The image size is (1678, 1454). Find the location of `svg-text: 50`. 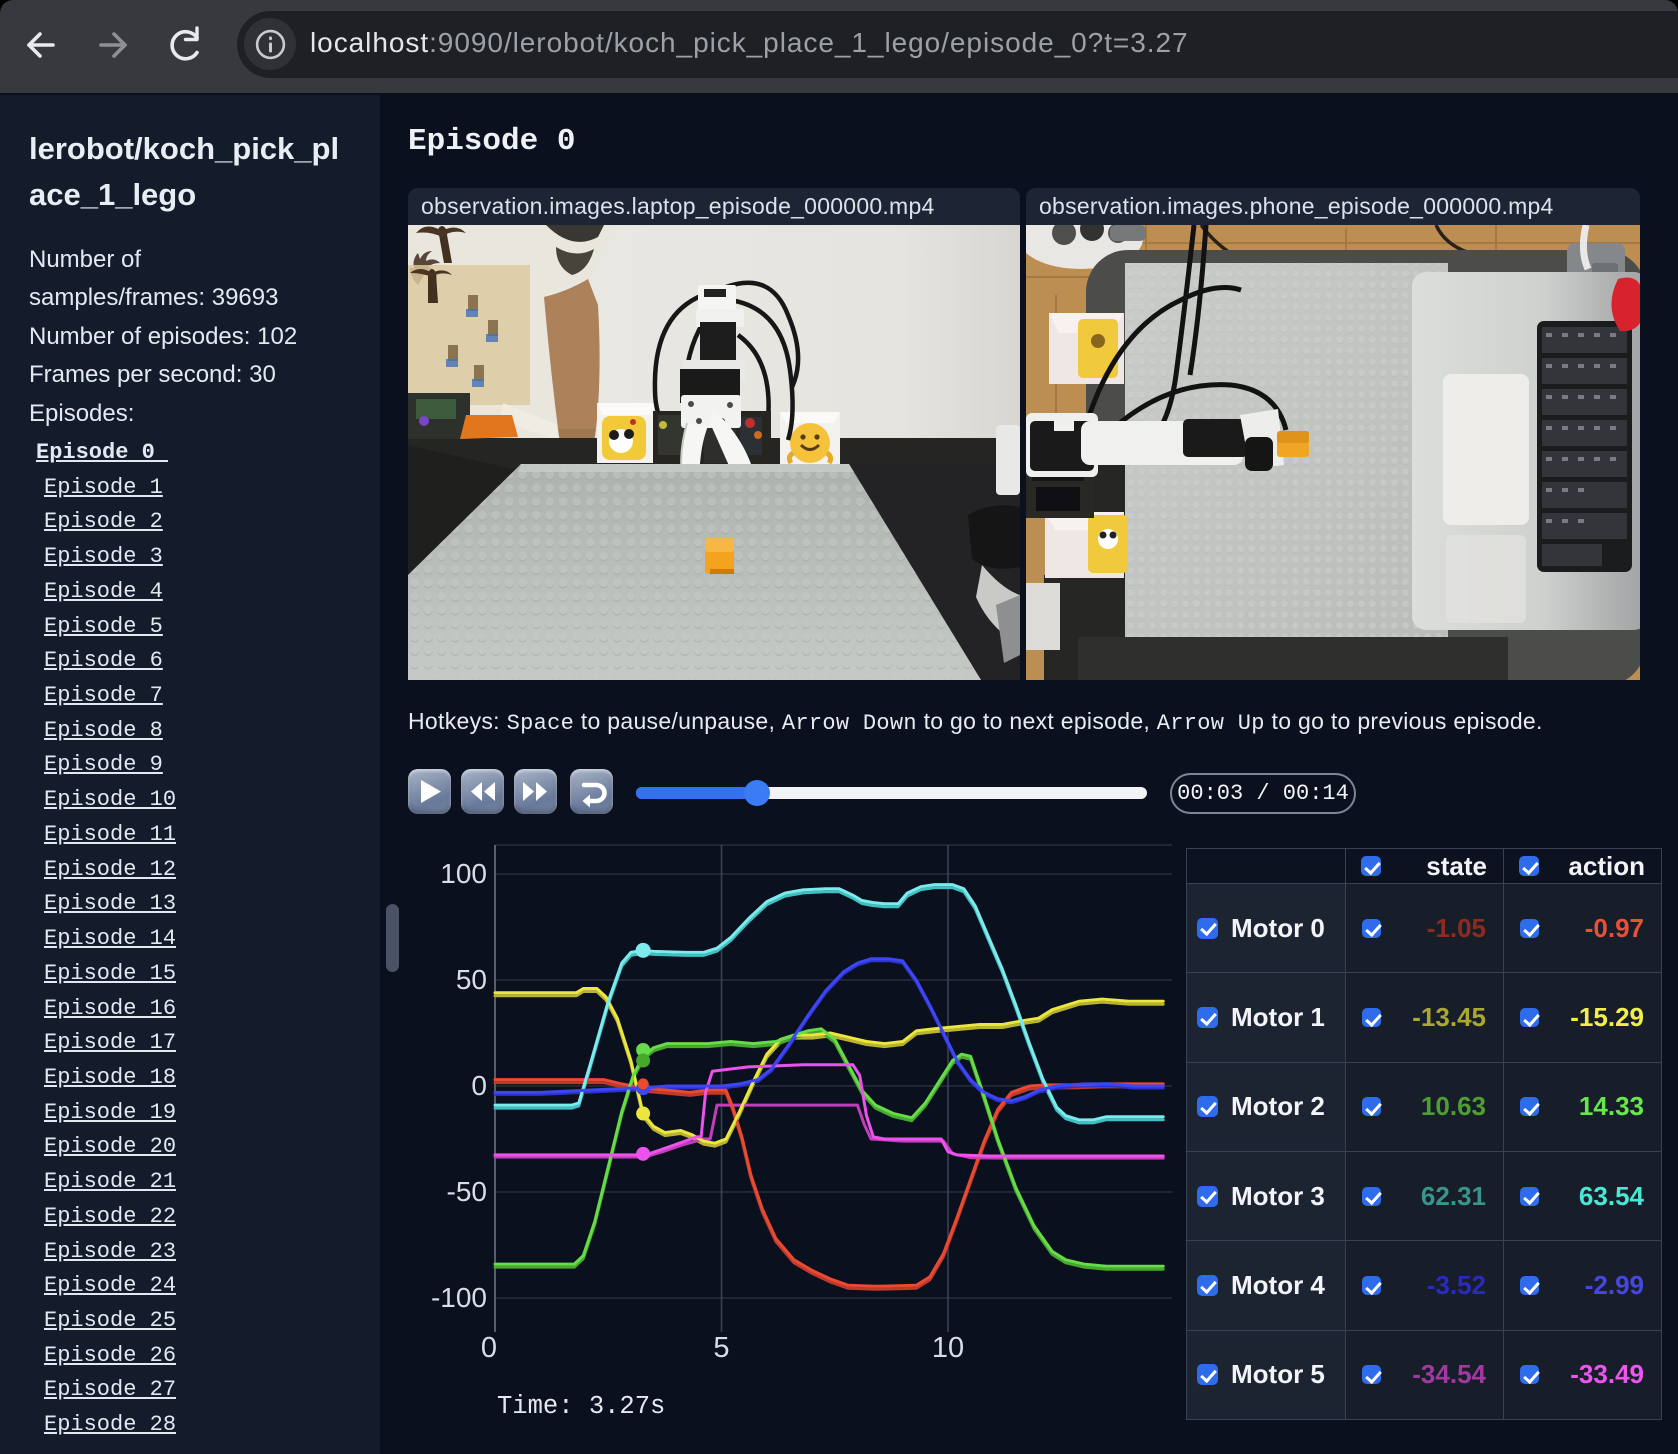

svg-text: 50 is located at coordinates (471, 979).